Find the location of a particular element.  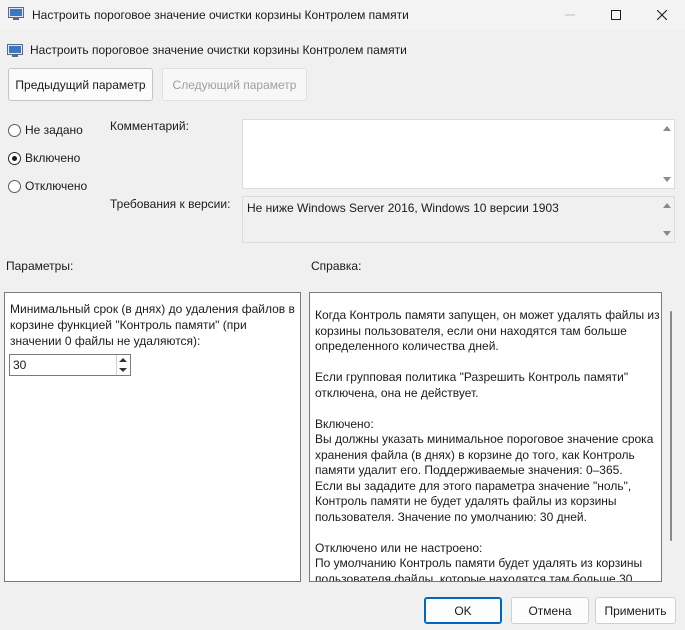

close-icon is located at coordinates (662, 15).